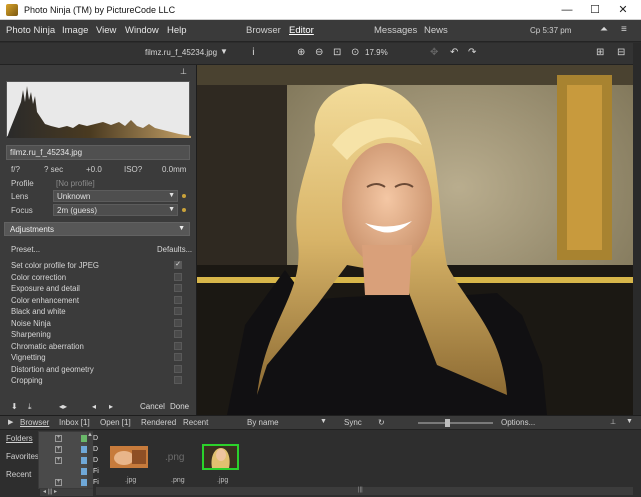 This screenshot has width=641, height=497. What do you see at coordinates (301, 52) in the screenshot?
I see `zoom-in-icon: ⊕` at bounding box center [301, 52].